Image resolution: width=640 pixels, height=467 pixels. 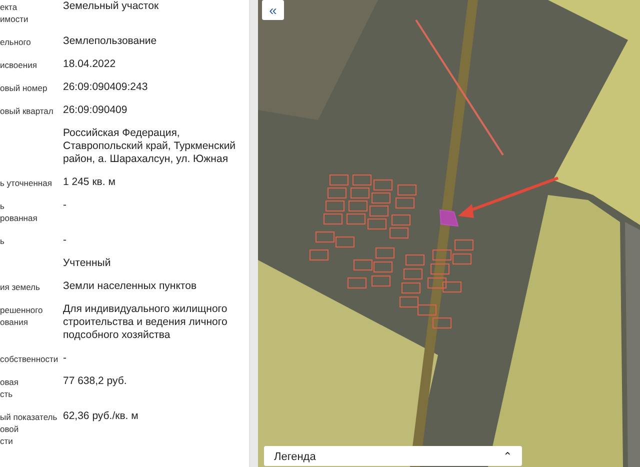 I want to click on field-value: Землепользование, so click(x=110, y=41).